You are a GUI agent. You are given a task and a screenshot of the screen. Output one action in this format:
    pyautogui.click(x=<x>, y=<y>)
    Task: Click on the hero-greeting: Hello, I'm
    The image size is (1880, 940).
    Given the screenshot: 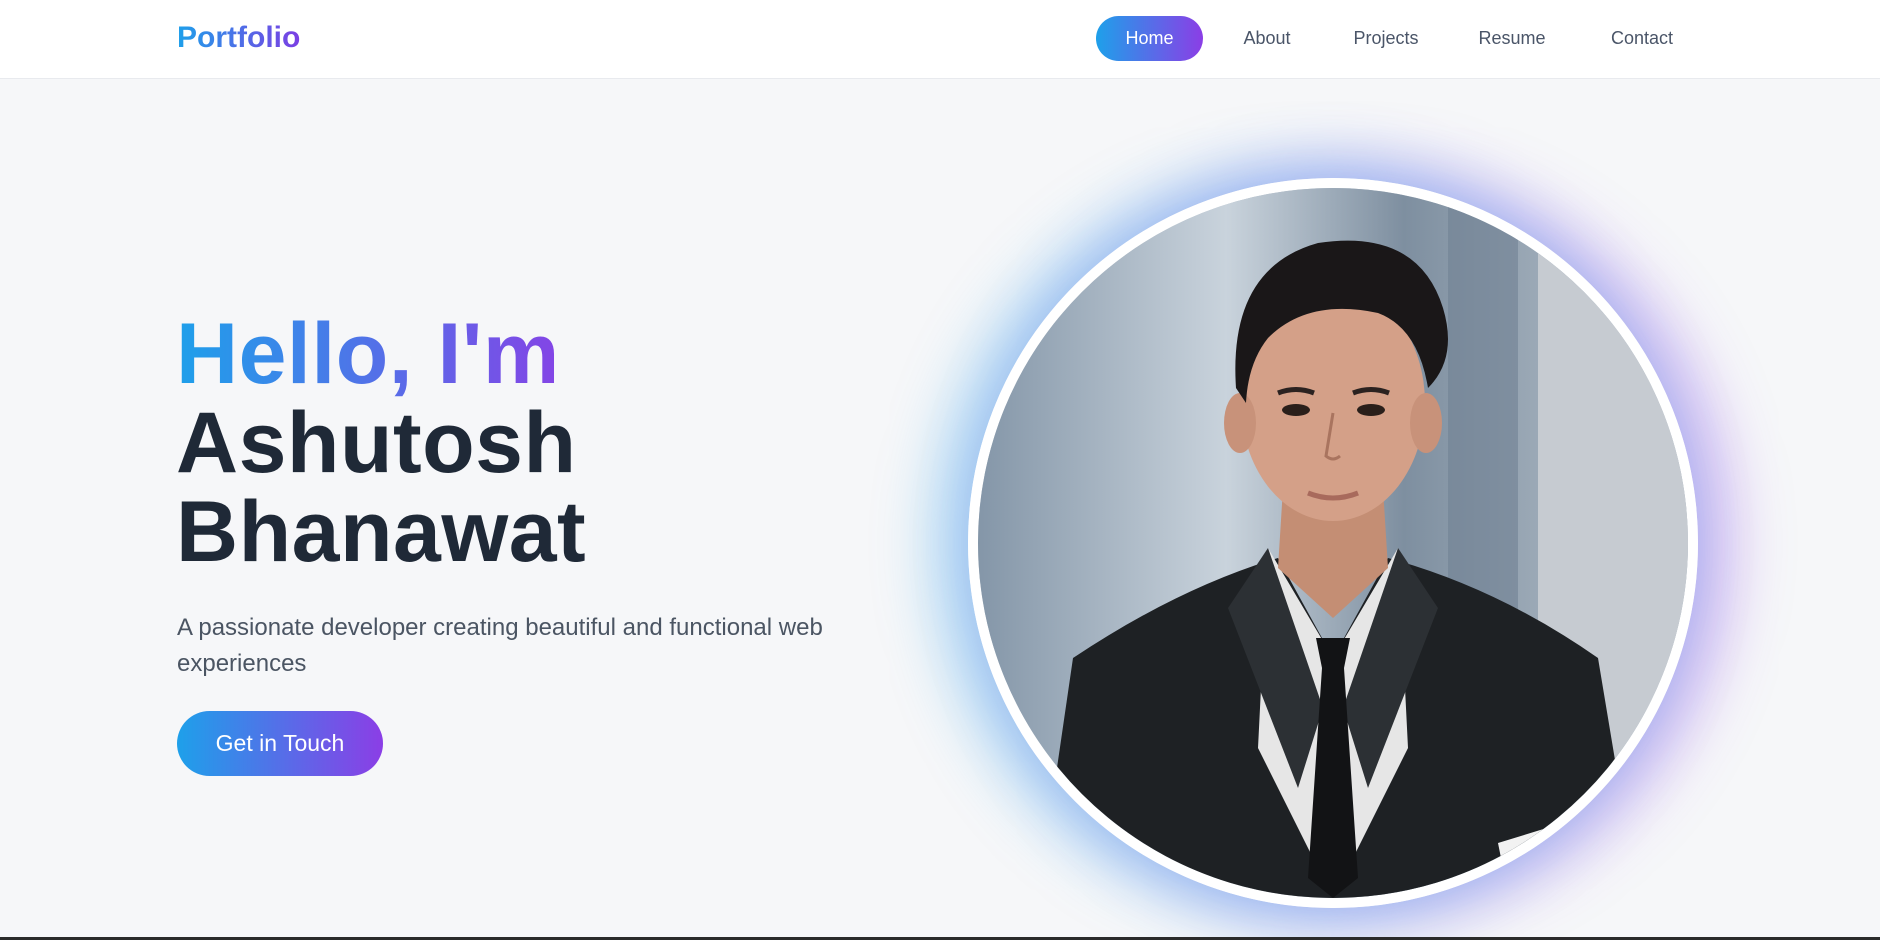 What is the action you would take?
    pyautogui.click(x=381, y=354)
    